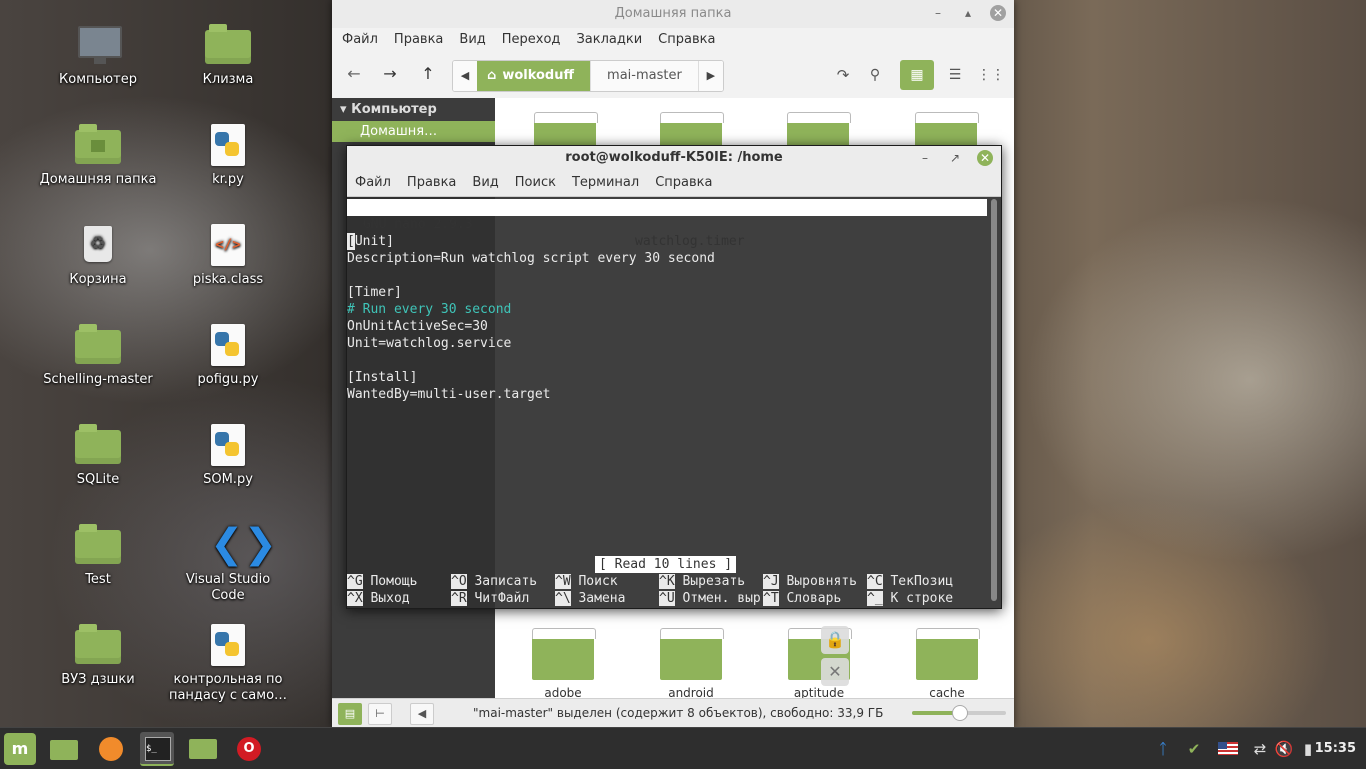  I want to click on code-line: [Unit], so click(370, 241).